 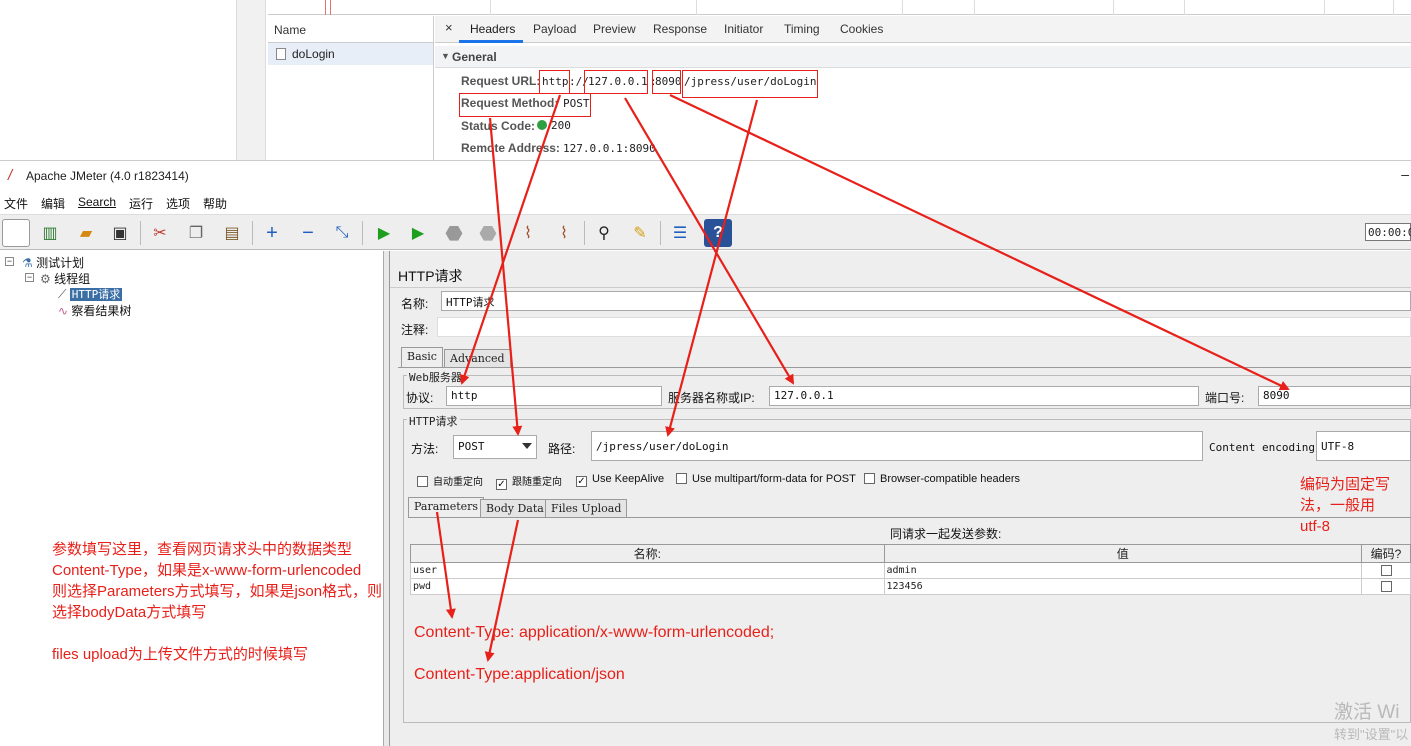 I want to click on copy-icon: ❐, so click(x=196, y=233).